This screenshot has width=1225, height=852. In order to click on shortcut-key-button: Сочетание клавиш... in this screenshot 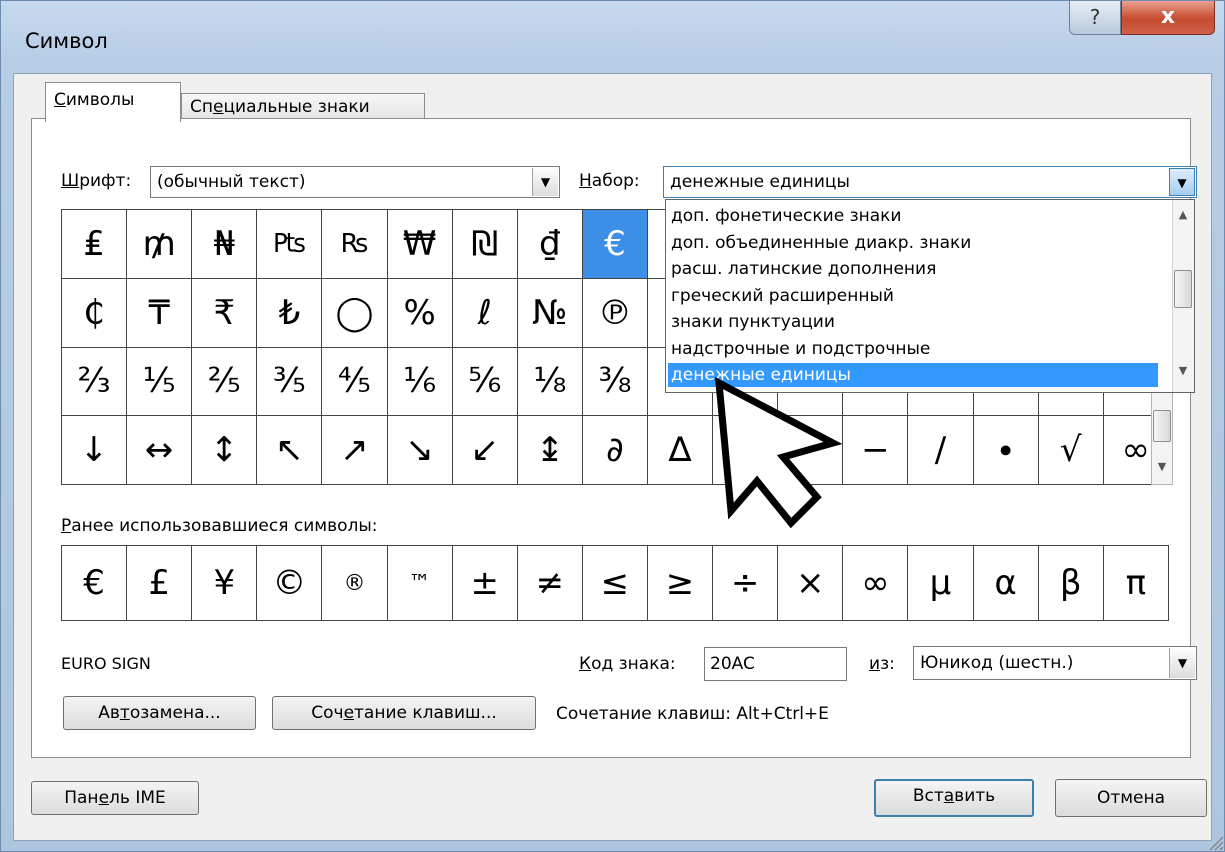, I will do `click(404, 713)`.